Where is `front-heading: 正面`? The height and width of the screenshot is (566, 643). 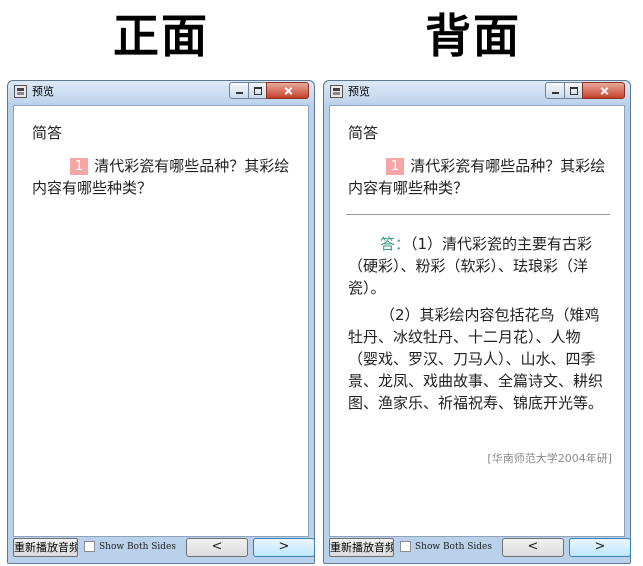 front-heading: 正面 is located at coordinates (161, 36).